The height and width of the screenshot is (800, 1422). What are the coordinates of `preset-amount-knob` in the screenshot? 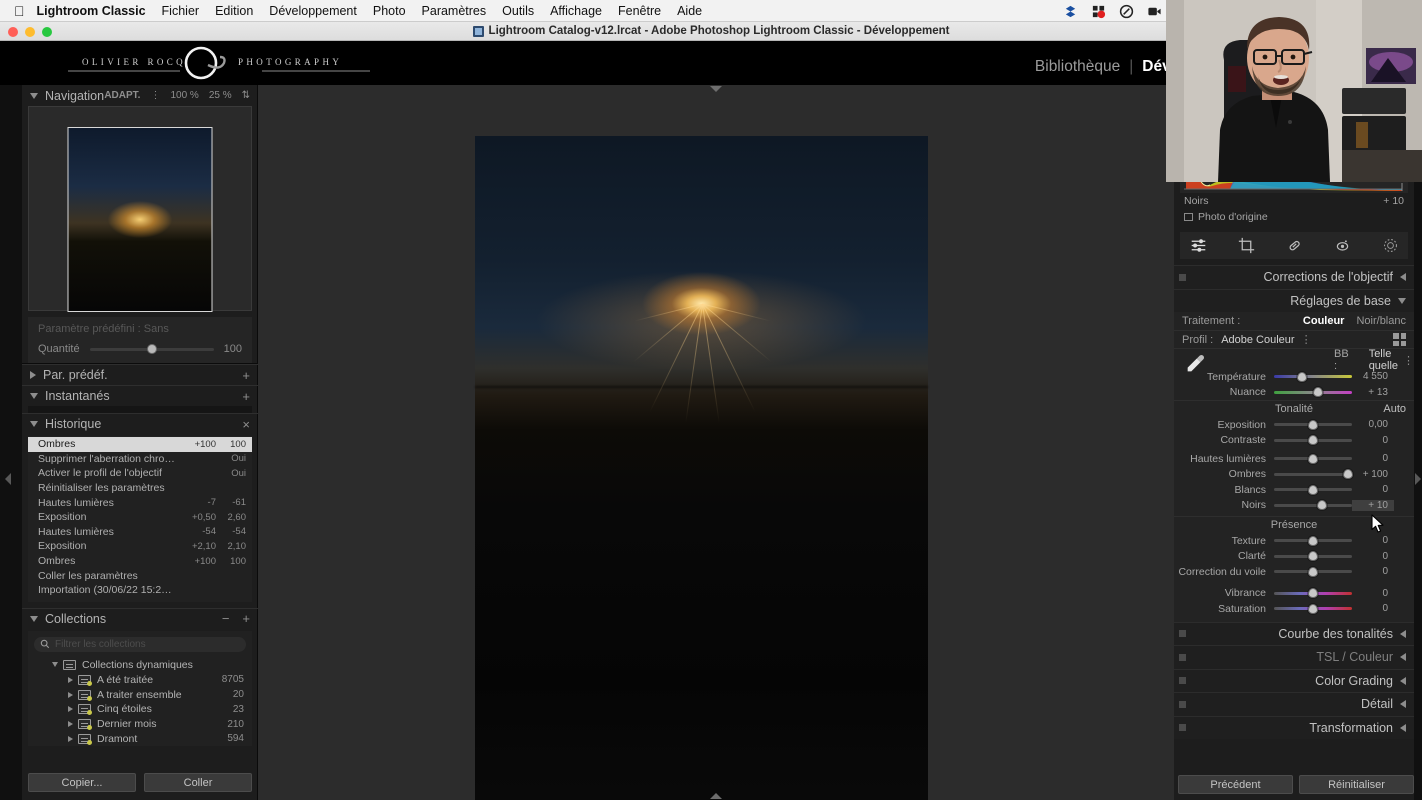 It's located at (151, 349).